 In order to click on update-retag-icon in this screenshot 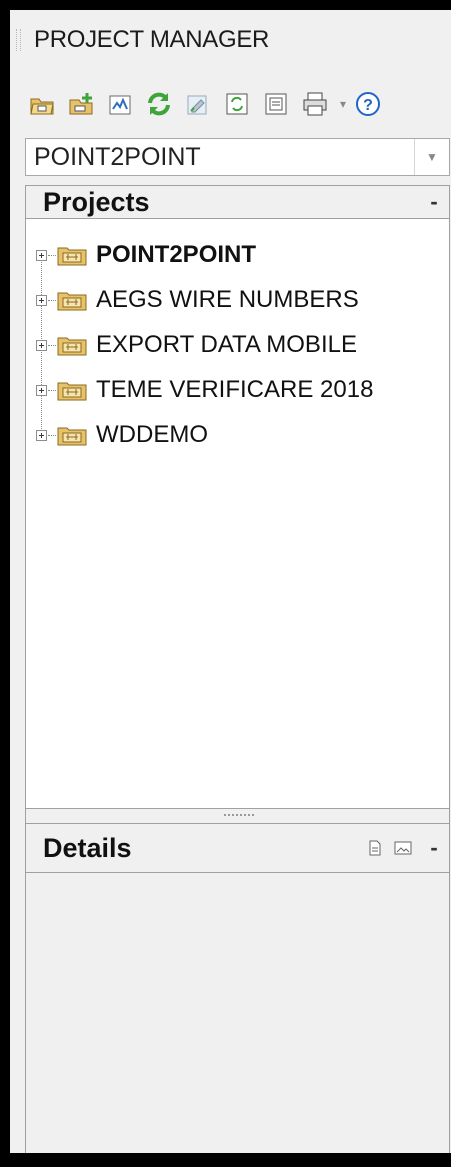, I will do `click(237, 104)`.